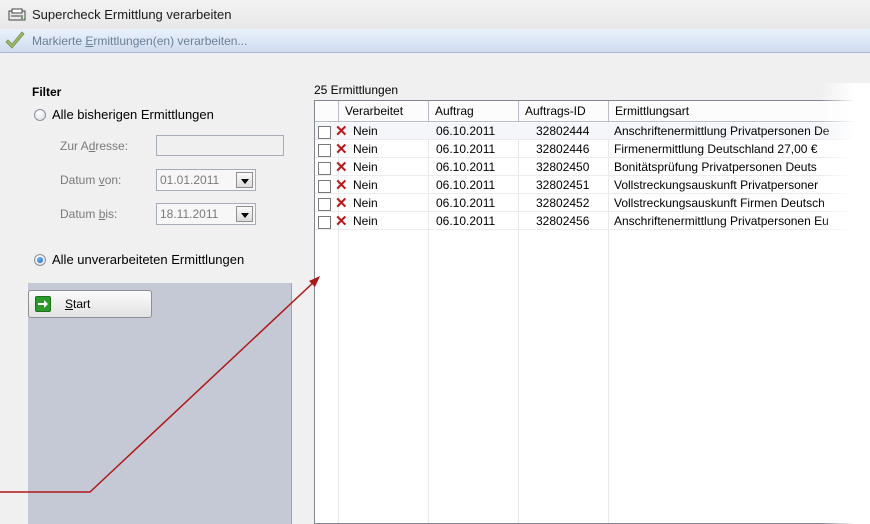 This screenshot has height=524, width=870. Describe the element at coordinates (43, 304) in the screenshot. I see `arrow-right-icon` at that location.